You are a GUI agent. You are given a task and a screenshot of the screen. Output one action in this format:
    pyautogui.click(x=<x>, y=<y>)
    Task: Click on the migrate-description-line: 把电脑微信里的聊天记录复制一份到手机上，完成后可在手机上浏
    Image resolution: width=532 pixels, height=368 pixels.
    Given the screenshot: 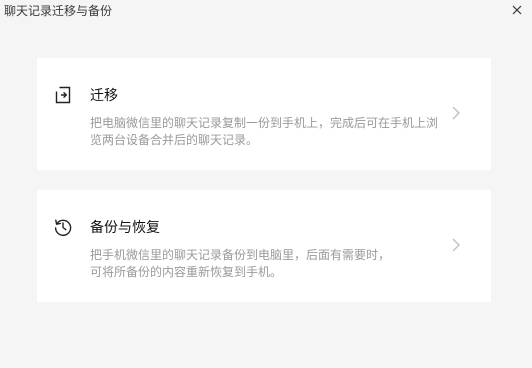 What is the action you would take?
    pyautogui.click(x=264, y=123)
    